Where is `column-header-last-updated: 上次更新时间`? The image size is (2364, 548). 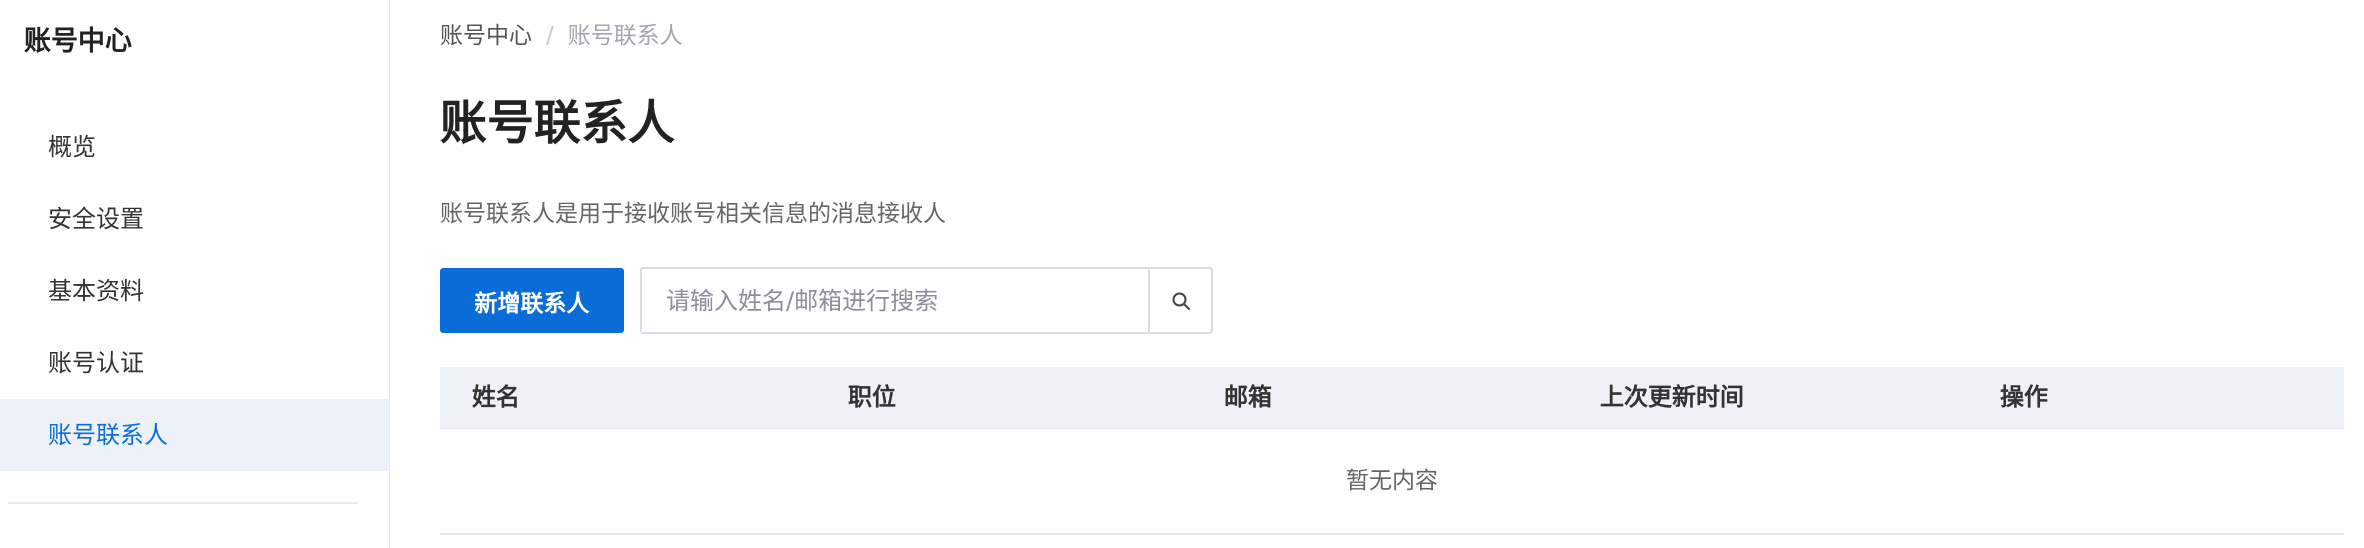
column-header-last-updated: 上次更新时间 is located at coordinates (1672, 397).